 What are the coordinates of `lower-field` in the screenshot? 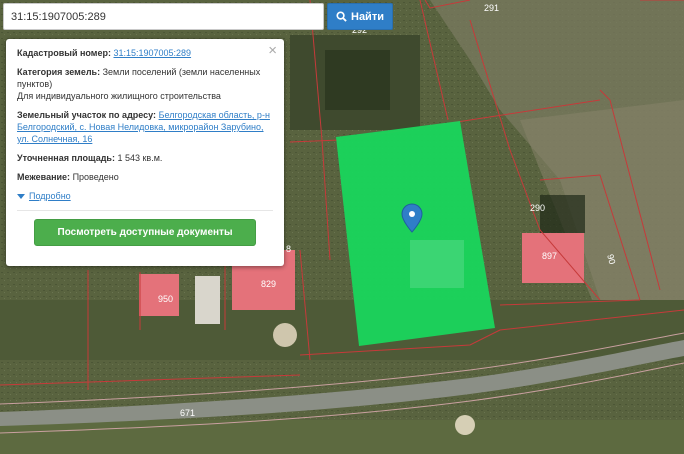 It's located at (342, 330).